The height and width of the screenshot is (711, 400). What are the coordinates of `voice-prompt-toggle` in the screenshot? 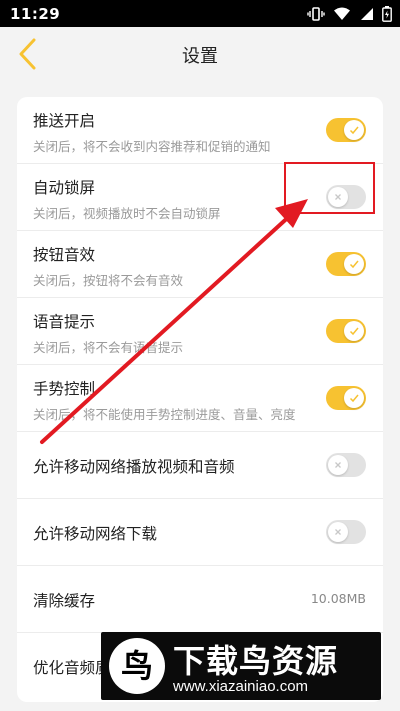 It's located at (346, 331).